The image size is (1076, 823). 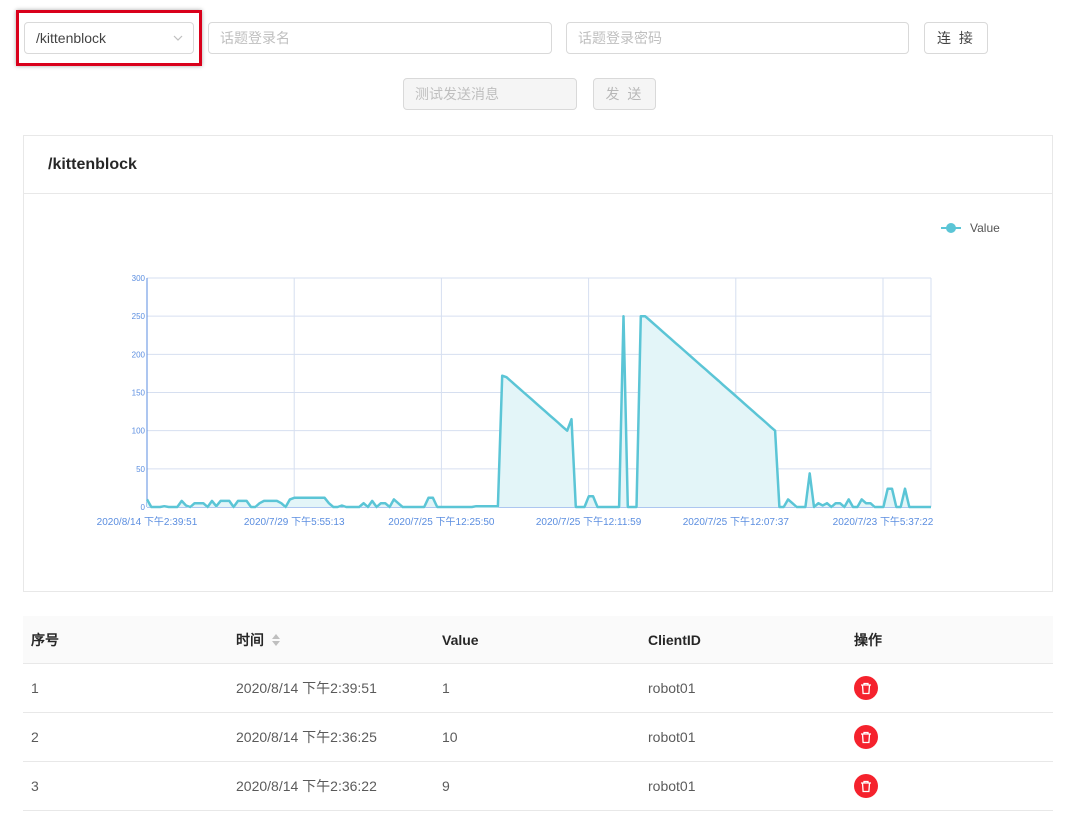 I want to click on table-row: 3 2020/8/14 下午2:36:22 9 robot01, so click(x=538, y=786).